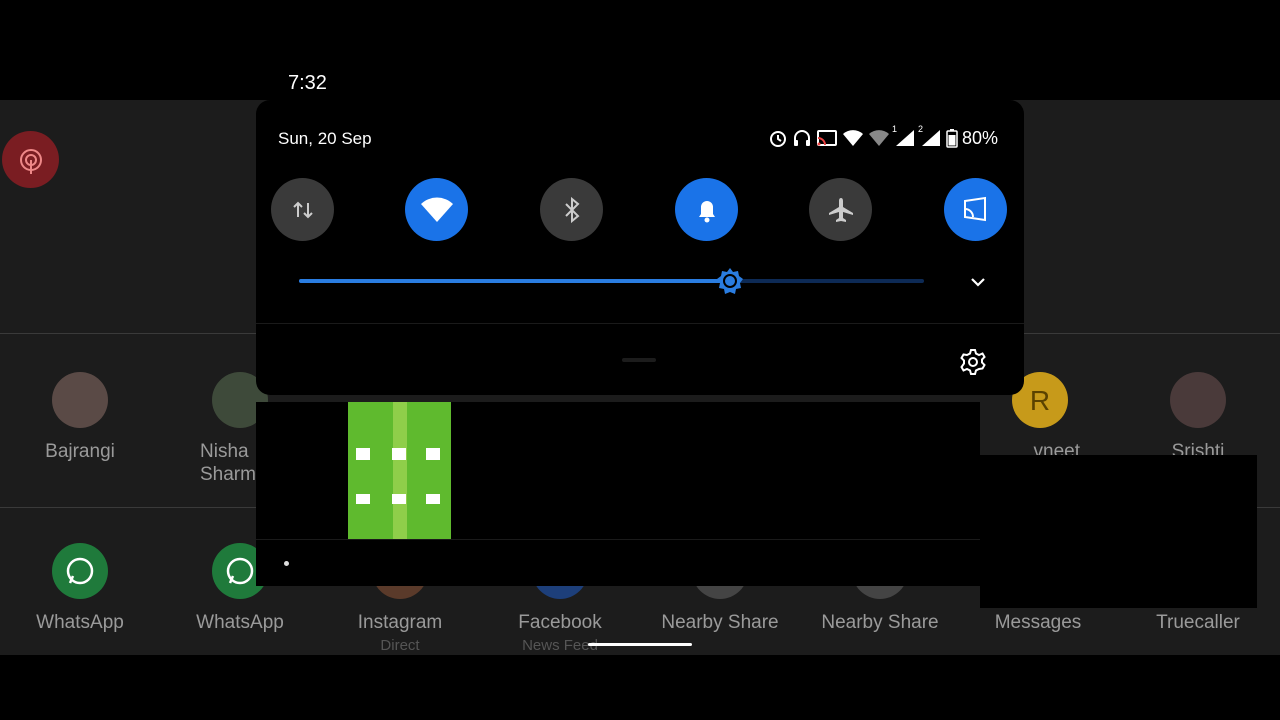 The image size is (1280, 720). I want to click on pitch-strip, so click(400, 470).